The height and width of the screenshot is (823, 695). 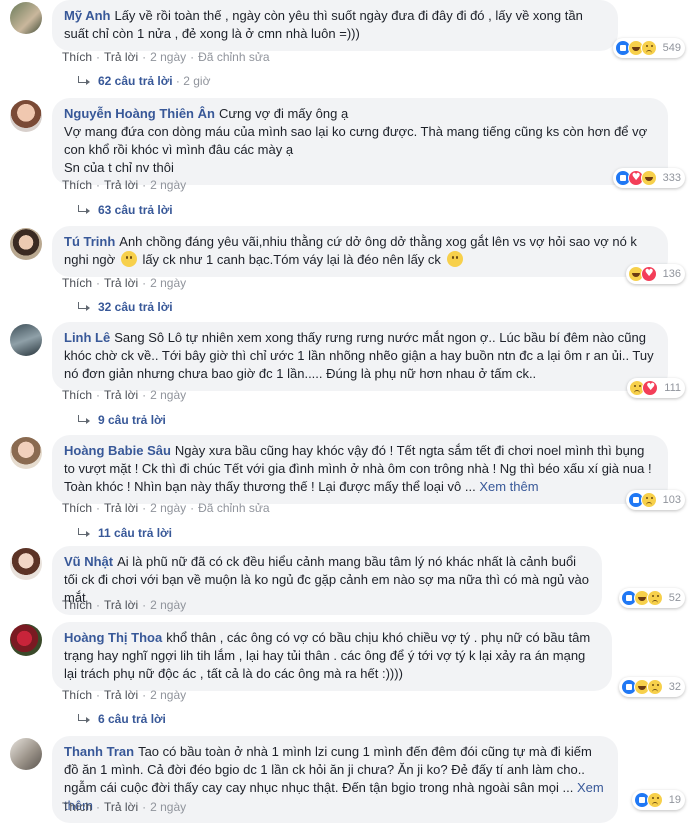 What do you see at coordinates (135, 81) in the screenshot?
I see `replies-count: 62 câu trả lời` at bounding box center [135, 81].